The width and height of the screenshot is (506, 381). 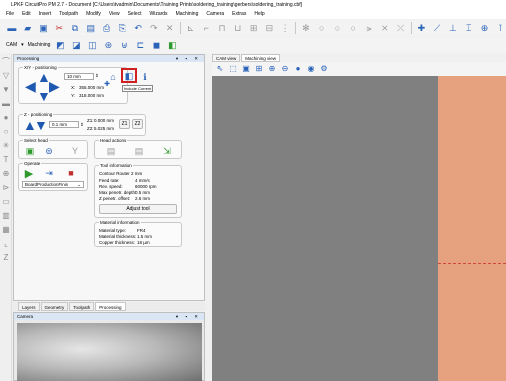 What do you see at coordinates (167, 151) in the screenshot?
I see `head-action3-icon: ⇲` at bounding box center [167, 151].